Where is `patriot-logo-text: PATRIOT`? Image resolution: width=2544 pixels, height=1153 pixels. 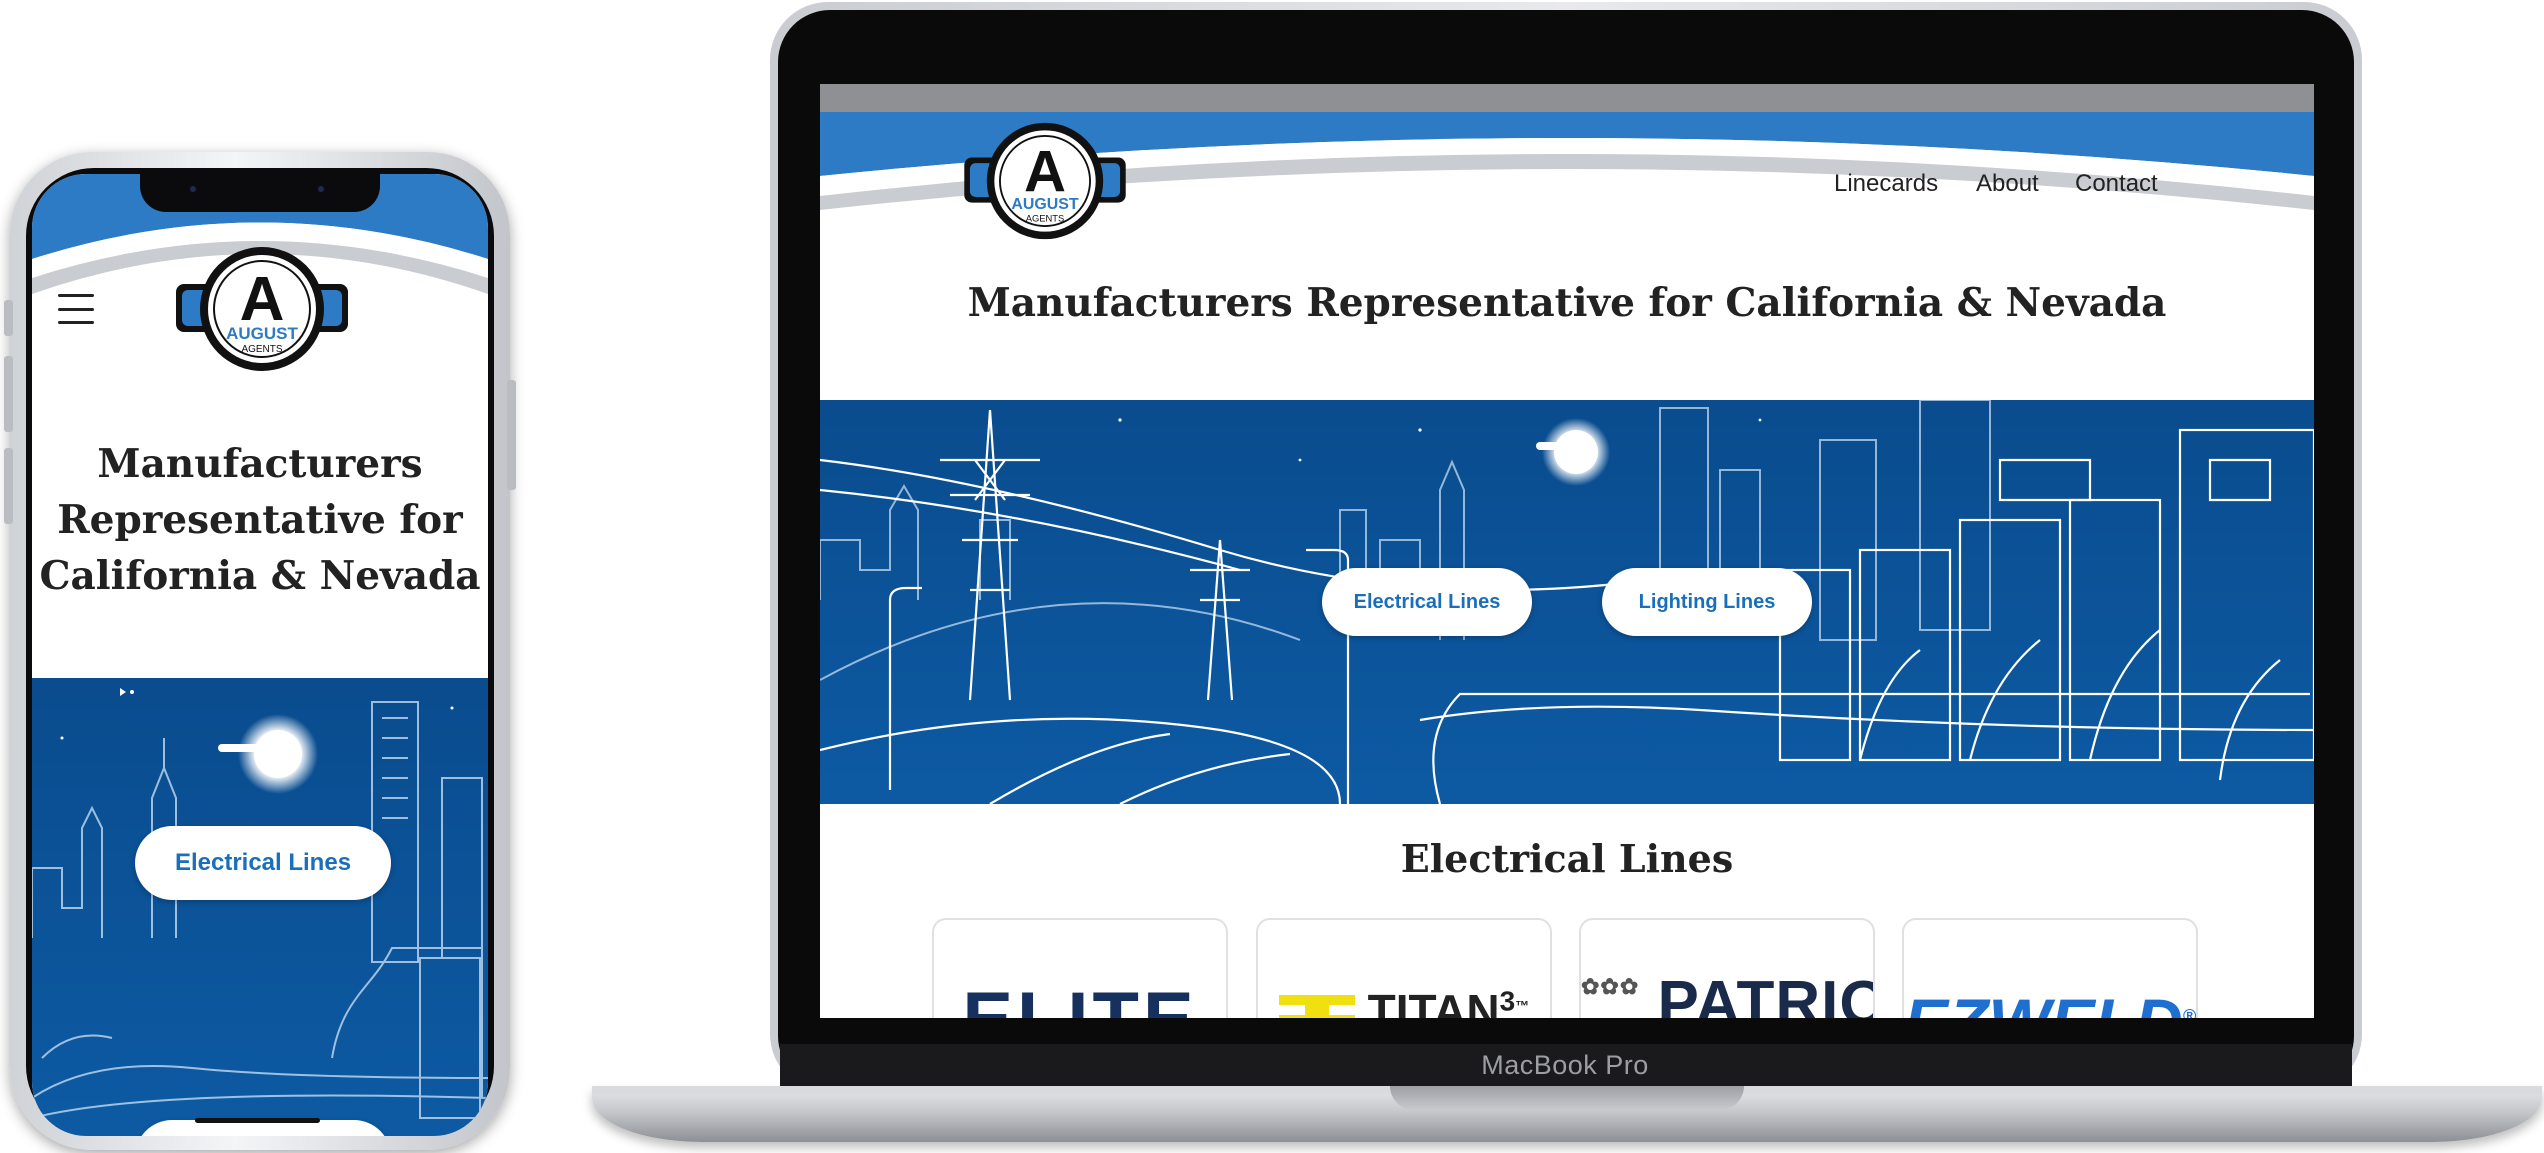
patriot-logo-text: PATRIOT is located at coordinates (1765, 993).